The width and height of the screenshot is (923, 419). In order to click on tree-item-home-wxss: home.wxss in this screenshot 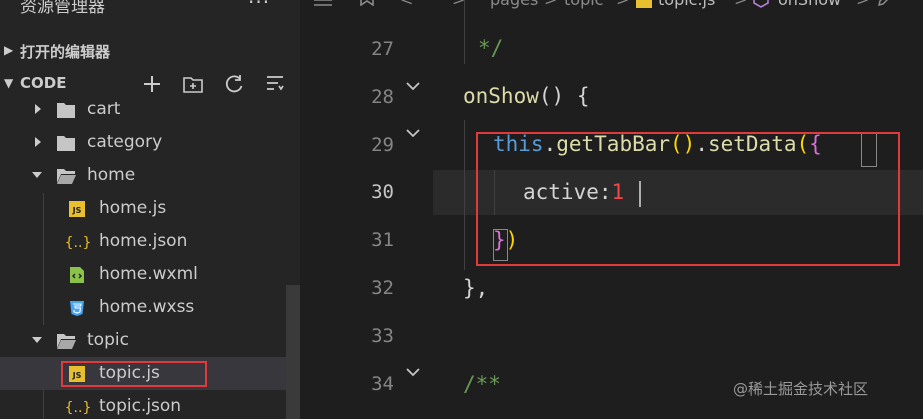, I will do `click(150, 307)`.